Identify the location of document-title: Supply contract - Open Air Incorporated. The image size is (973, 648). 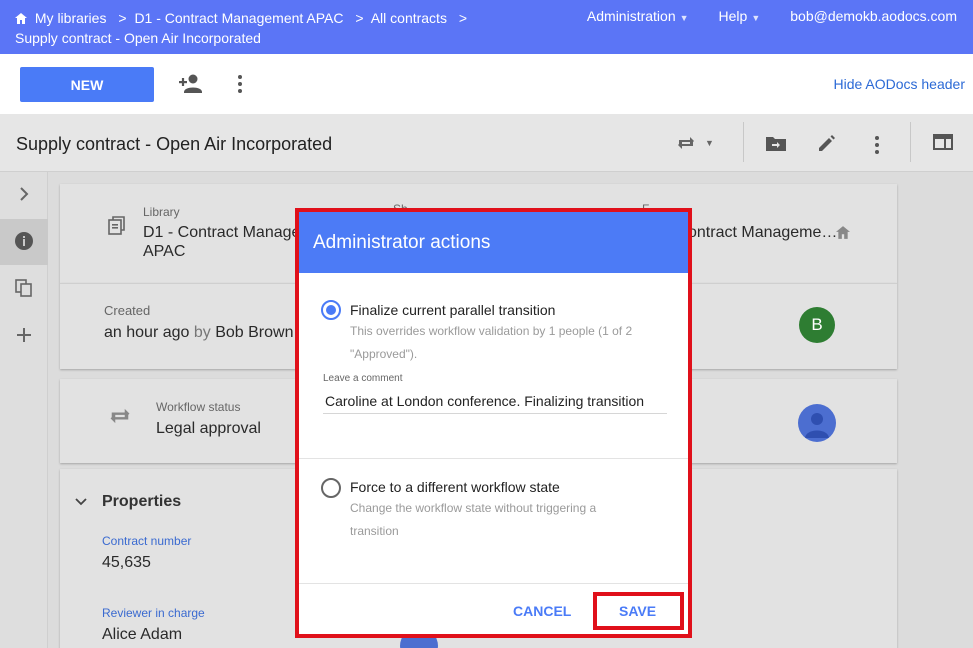
(174, 144).